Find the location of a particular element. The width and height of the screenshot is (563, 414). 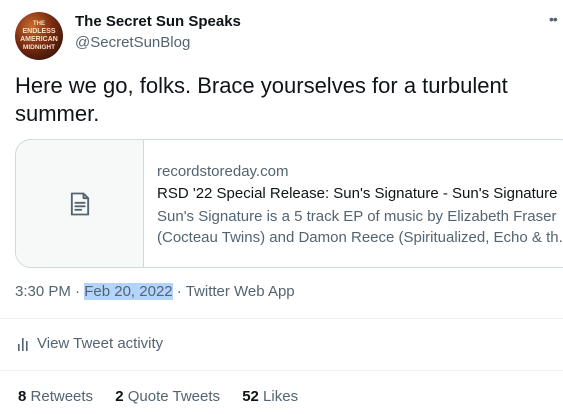

tweet-date: Feb 20, 2022 is located at coordinates (128, 291).